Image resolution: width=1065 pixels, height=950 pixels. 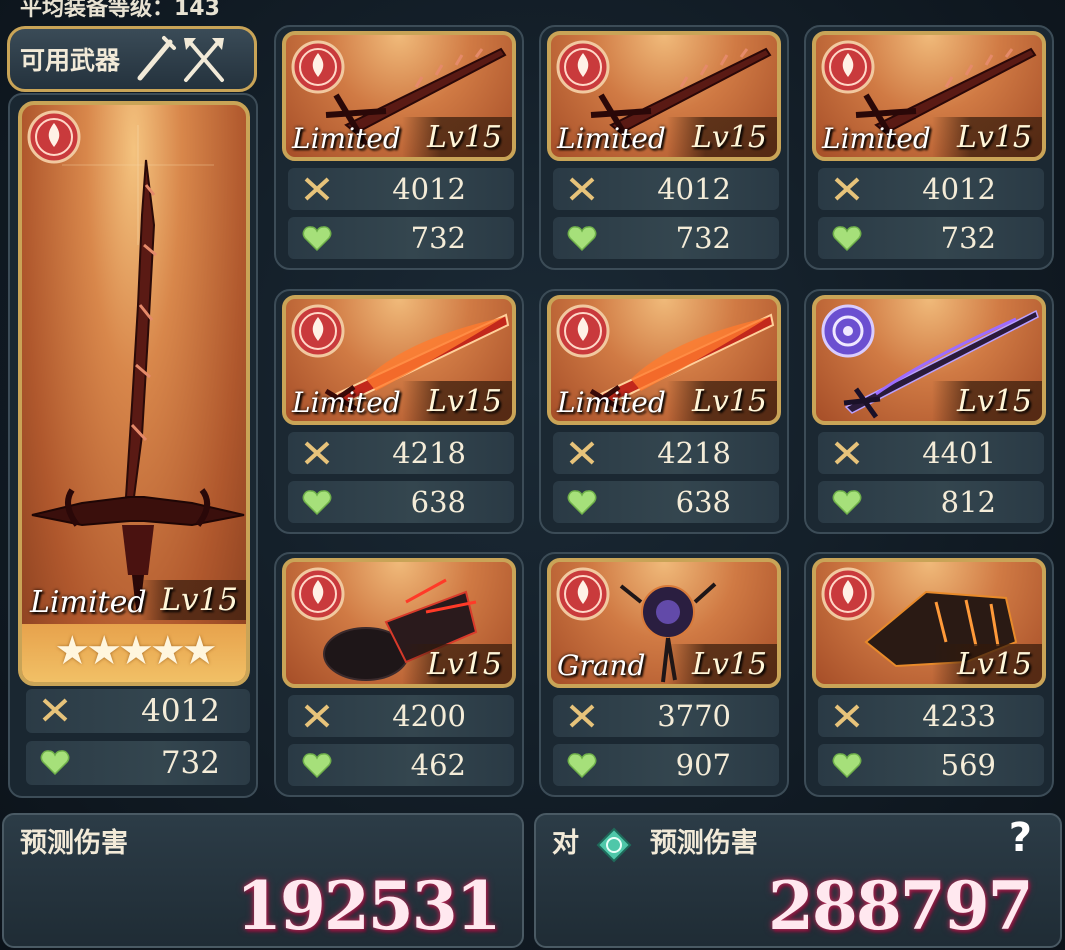 I want to click on versus-damage-panel: 对 预测伤害 ? 288797, so click(x=798, y=880).